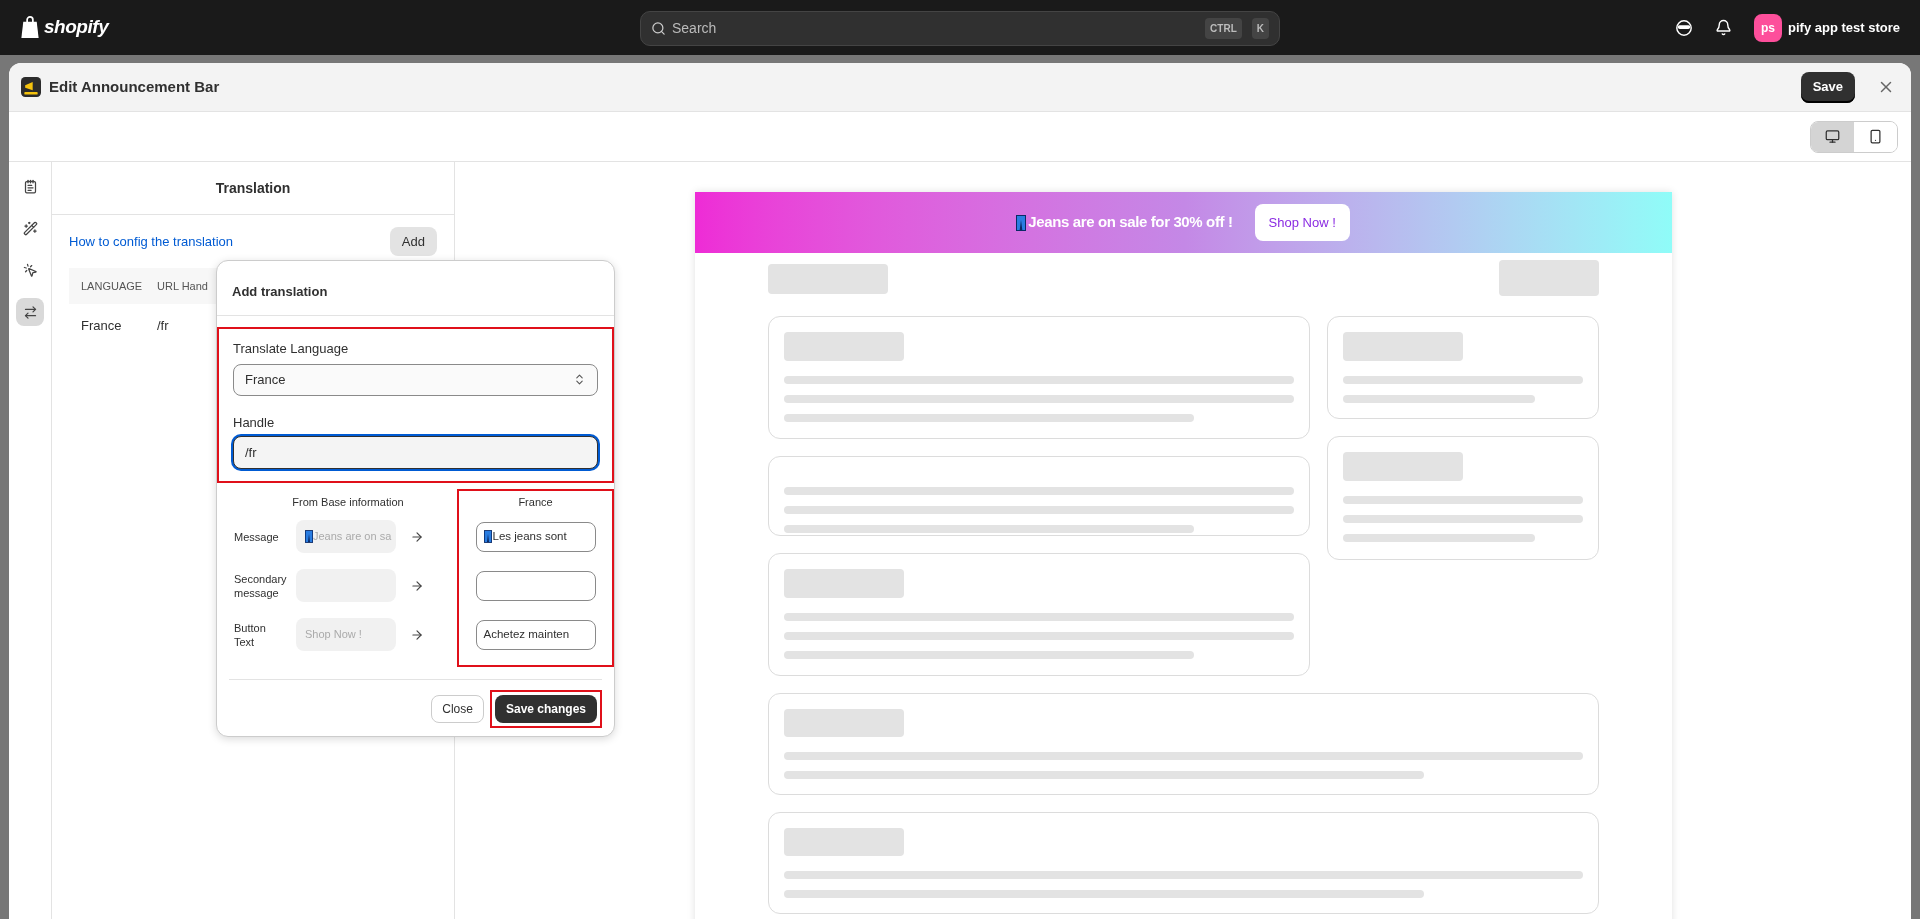 This screenshot has height=919, width=1920. Describe the element at coordinates (1302, 222) in the screenshot. I see `shop-now-button: Shop Now !` at that location.